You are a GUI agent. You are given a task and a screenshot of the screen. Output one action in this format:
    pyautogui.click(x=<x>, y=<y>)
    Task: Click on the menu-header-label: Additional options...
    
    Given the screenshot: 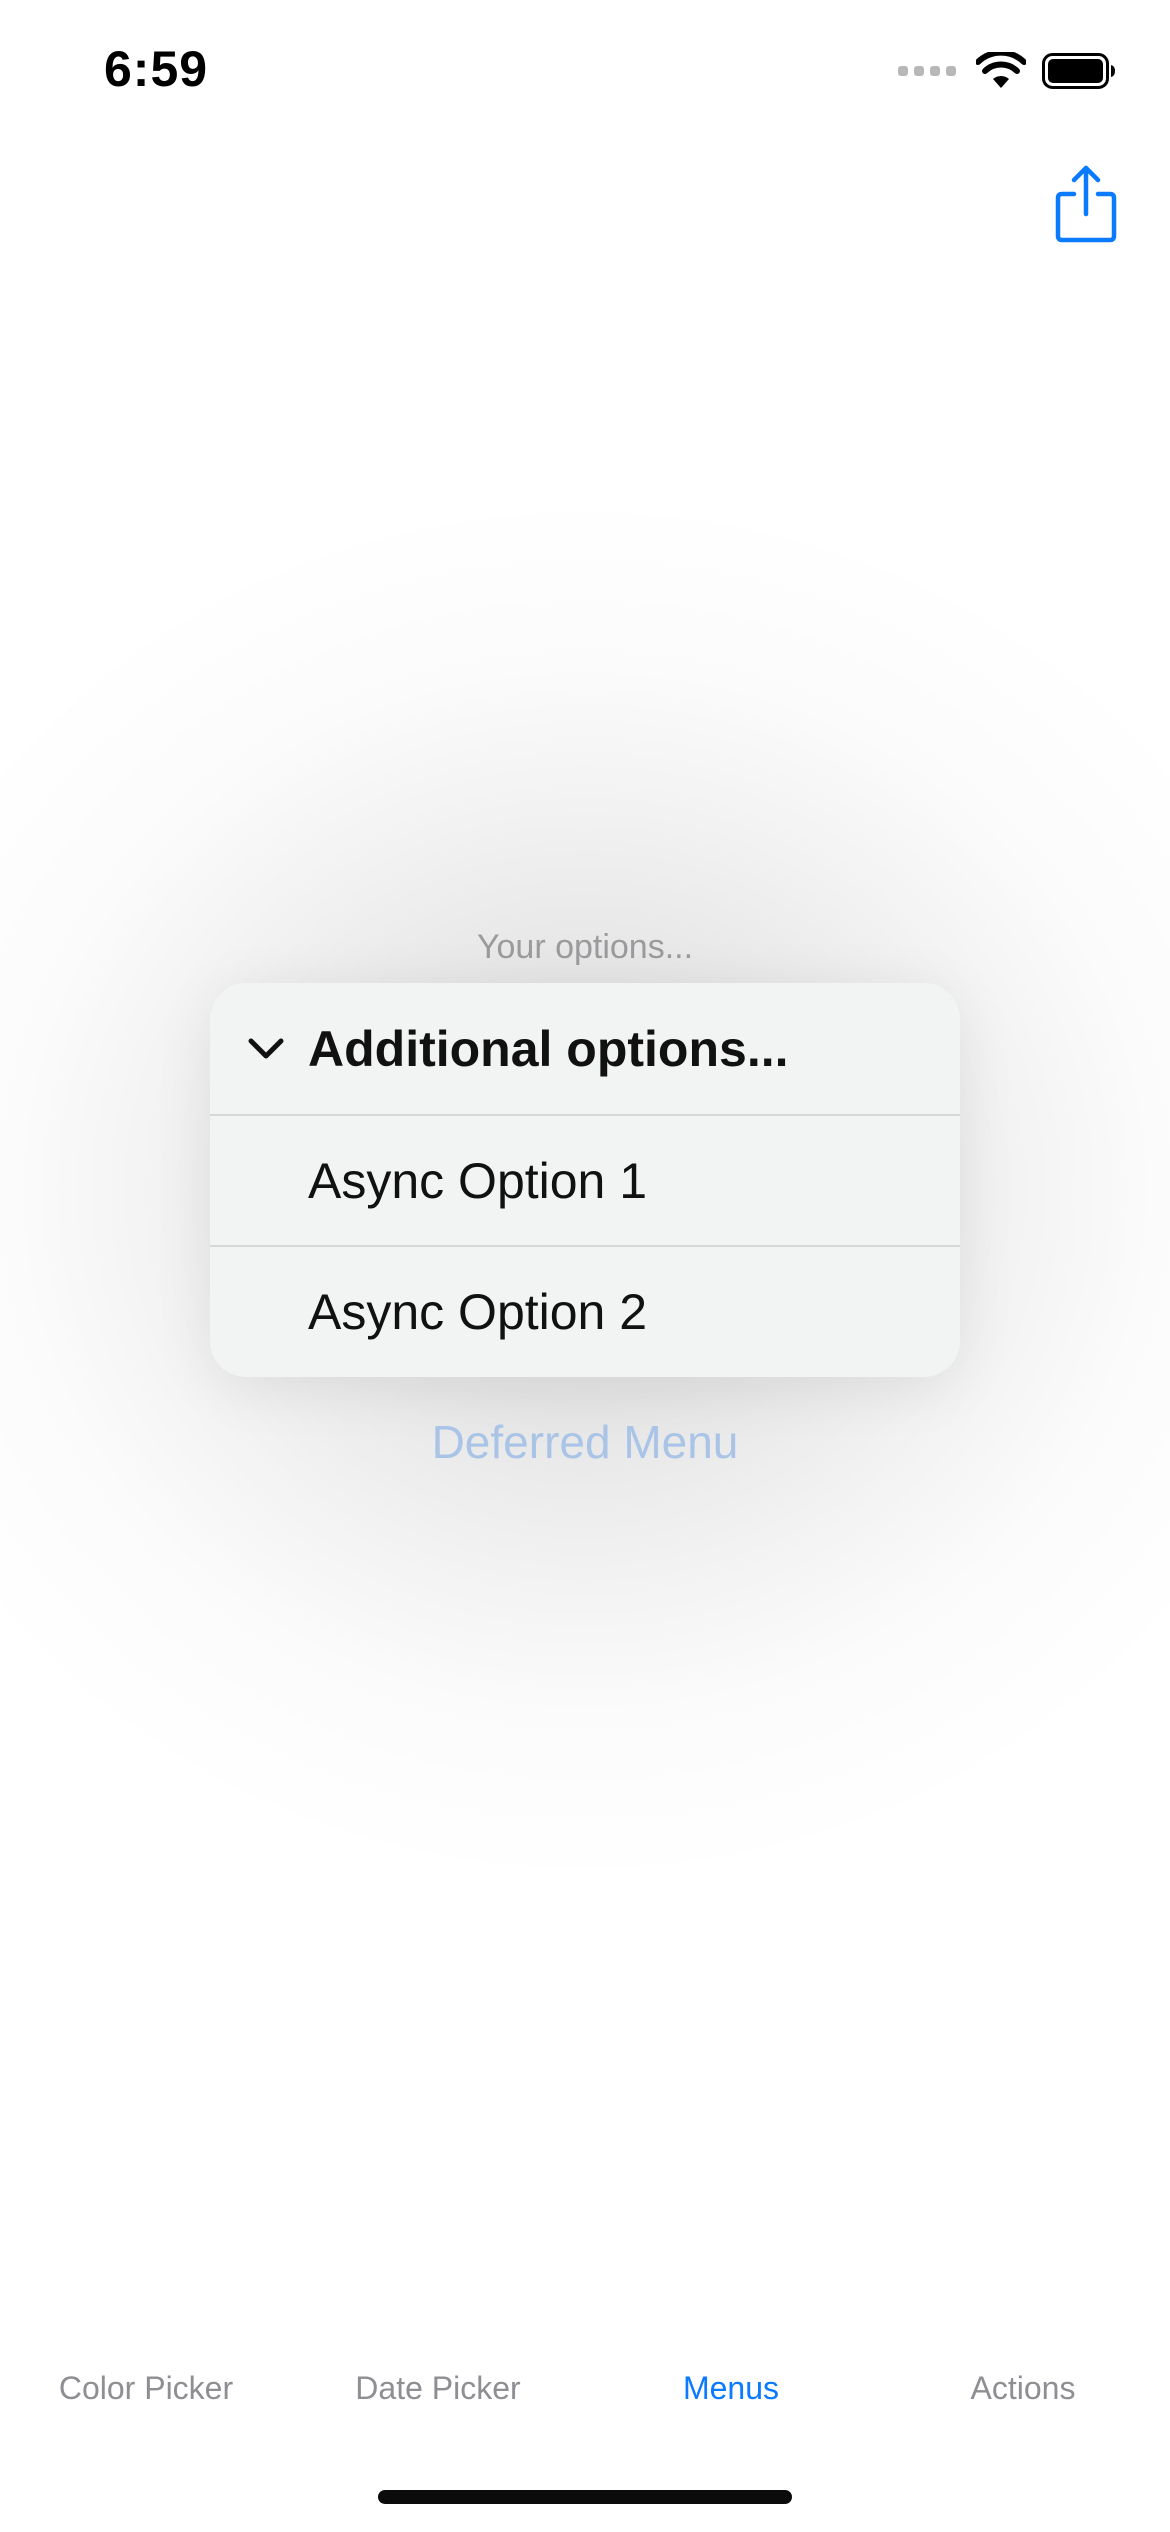 What is the action you would take?
    pyautogui.click(x=548, y=1048)
    